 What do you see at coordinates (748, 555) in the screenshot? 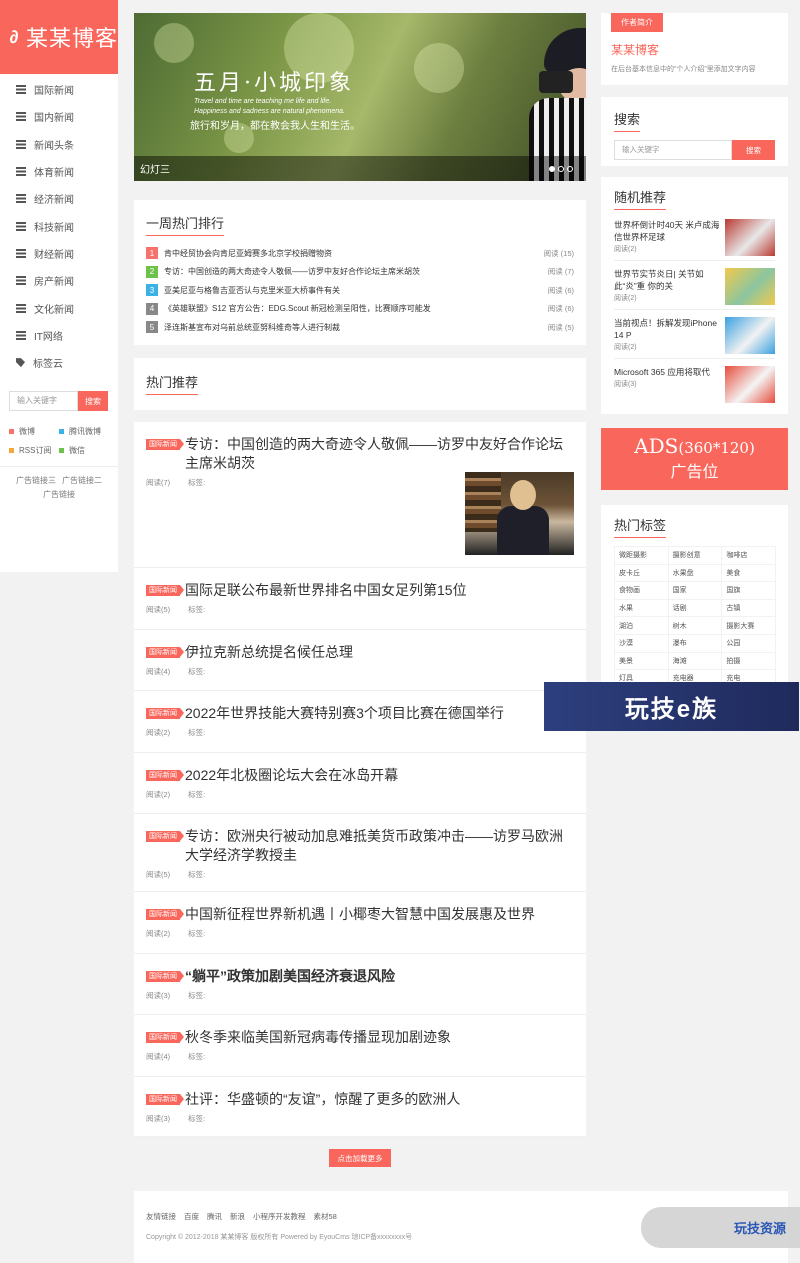
I see `tag-item: 咖啡店` at bounding box center [748, 555].